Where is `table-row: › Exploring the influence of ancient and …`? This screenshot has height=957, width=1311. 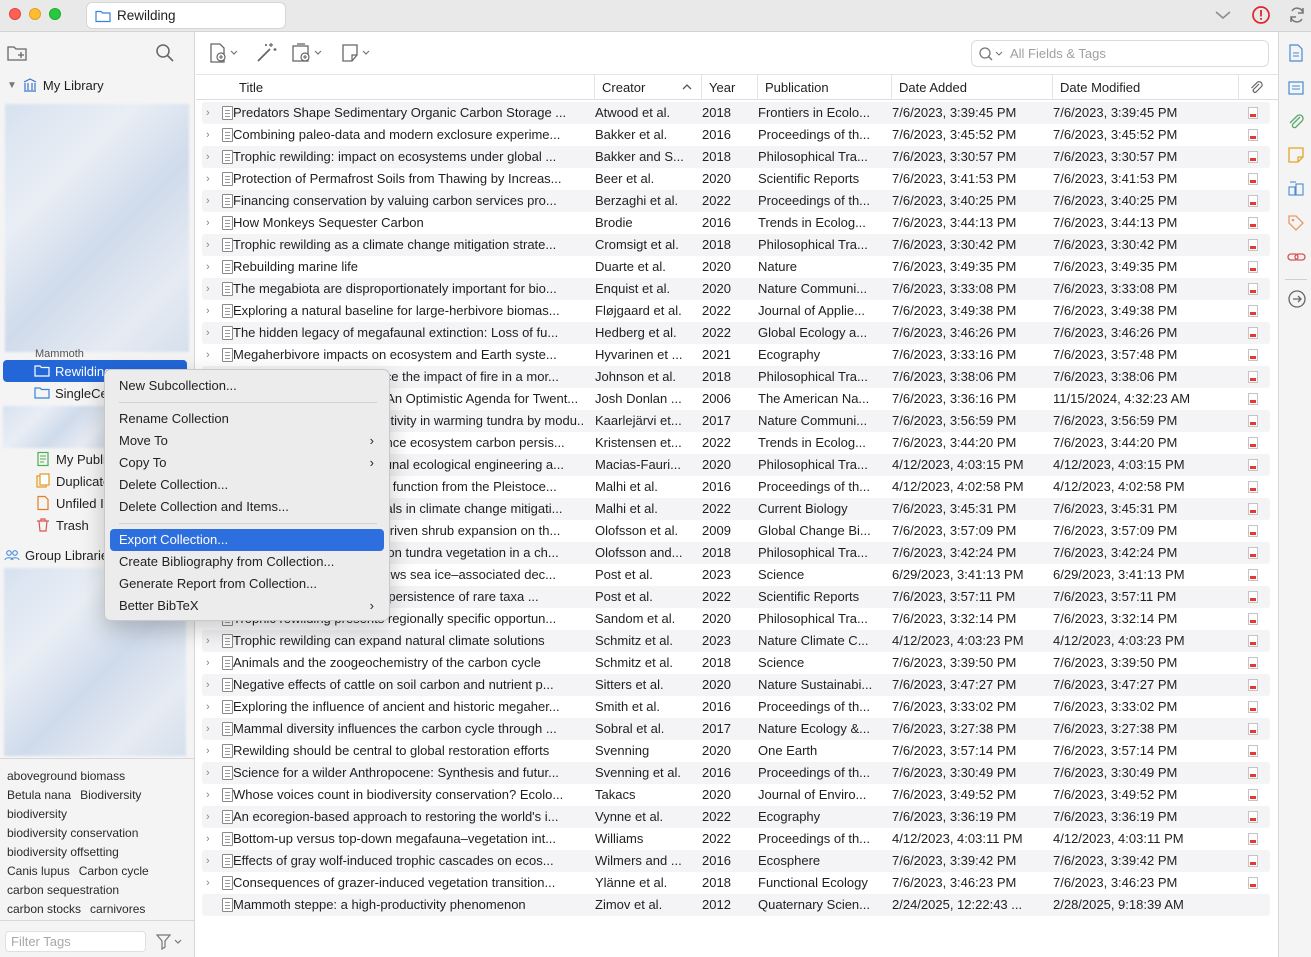 table-row: › Exploring the influence of ancient and … is located at coordinates (736, 707).